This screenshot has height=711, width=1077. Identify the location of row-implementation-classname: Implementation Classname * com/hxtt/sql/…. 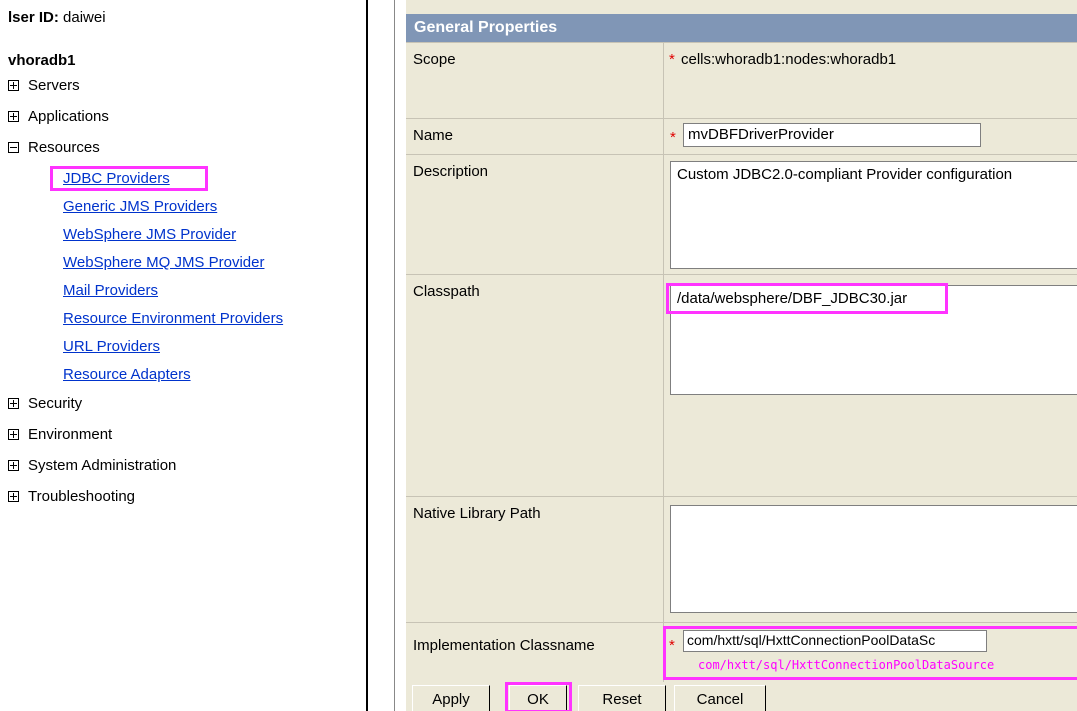
(741, 652).